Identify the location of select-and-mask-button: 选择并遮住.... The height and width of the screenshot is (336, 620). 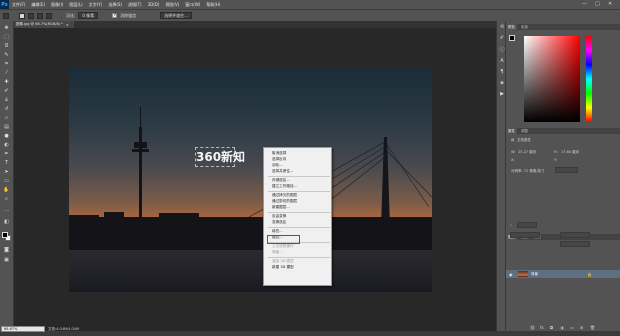
(176, 15).